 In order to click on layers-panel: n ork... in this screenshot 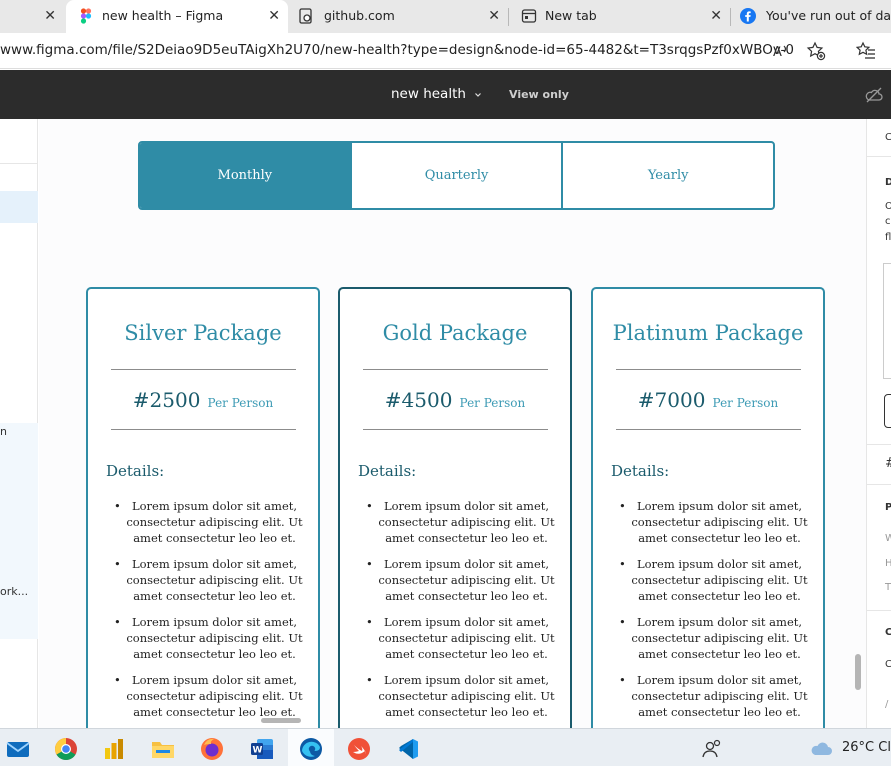, I will do `click(19, 423)`.